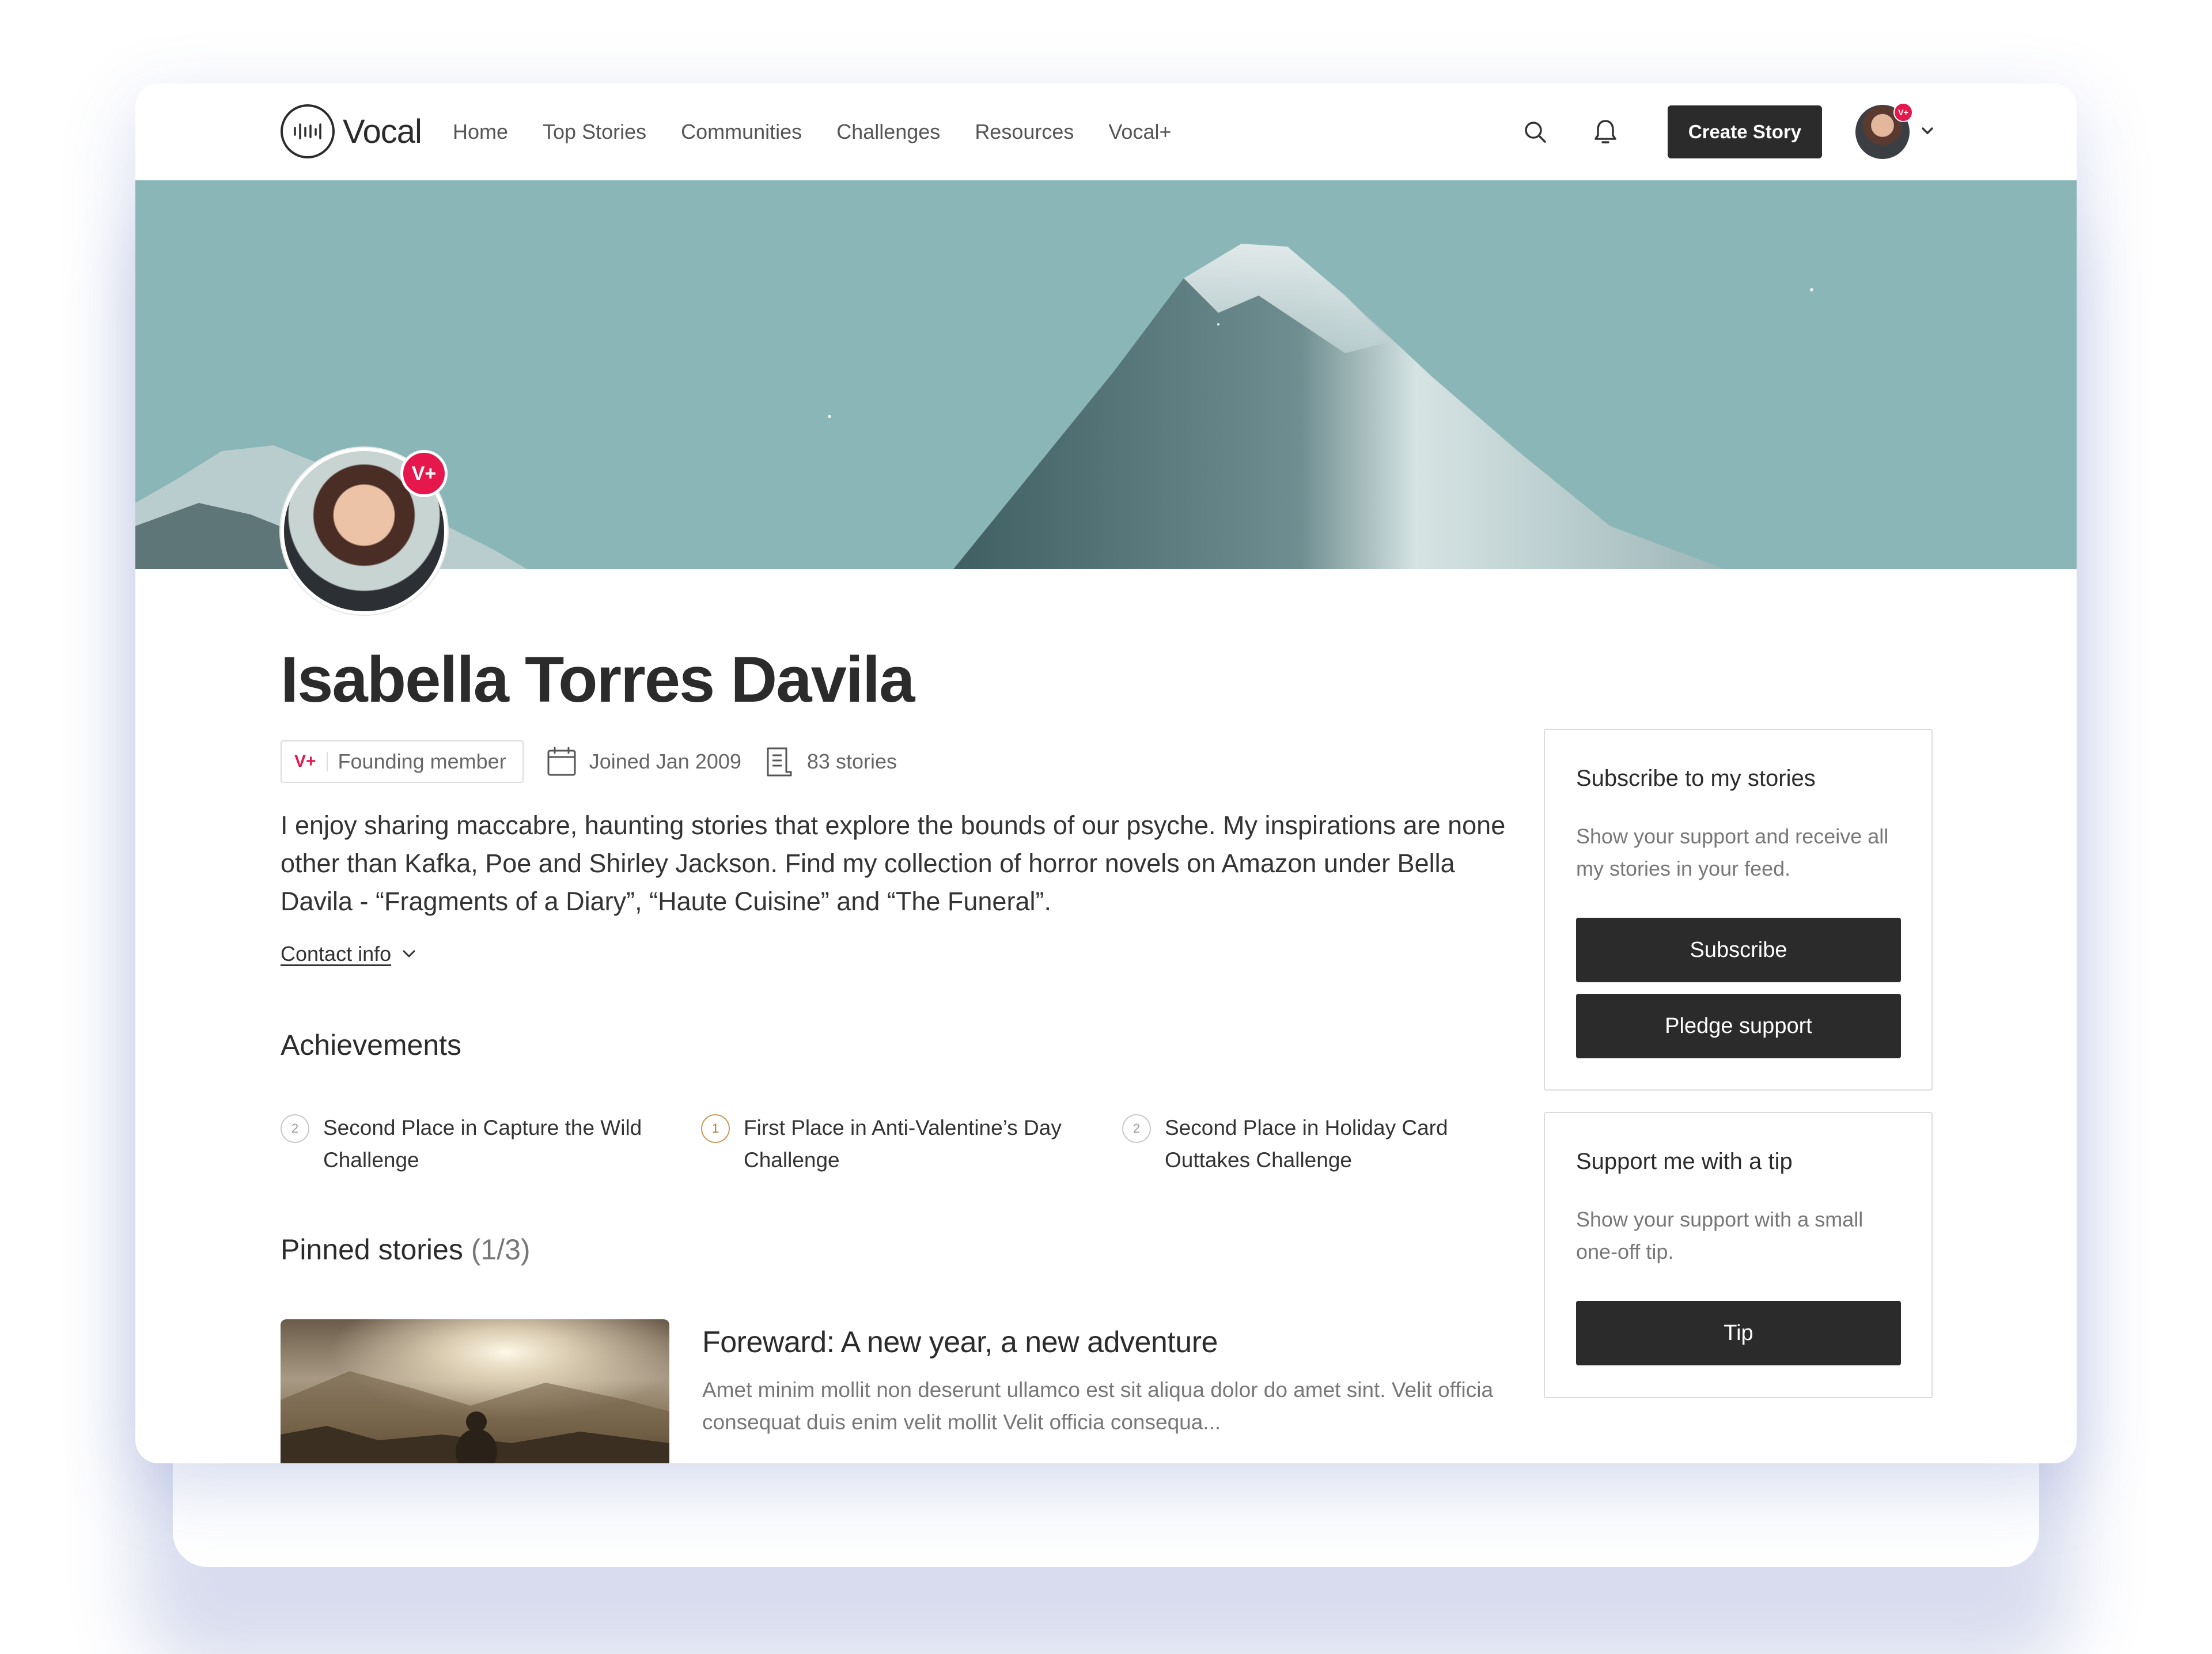 Image resolution: width=2212 pixels, height=1654 pixels. I want to click on founding-member-label: Founding member, so click(422, 761).